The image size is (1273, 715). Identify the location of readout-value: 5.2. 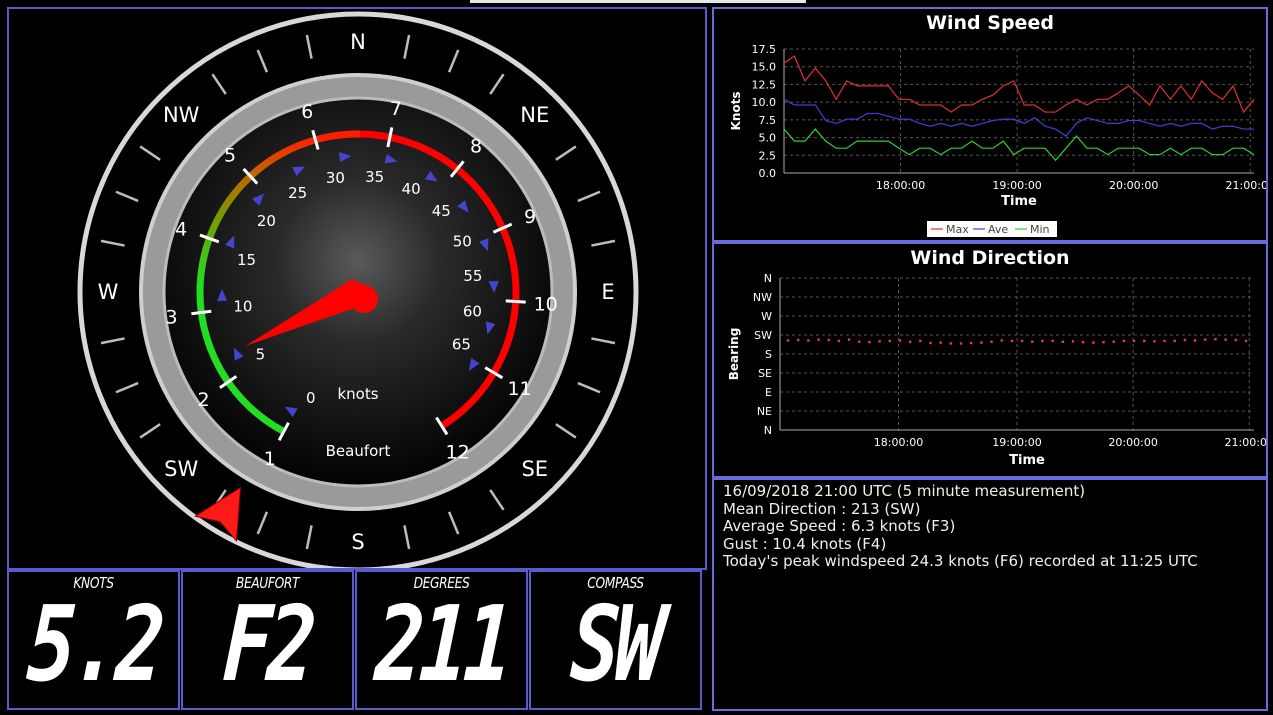
(94, 644).